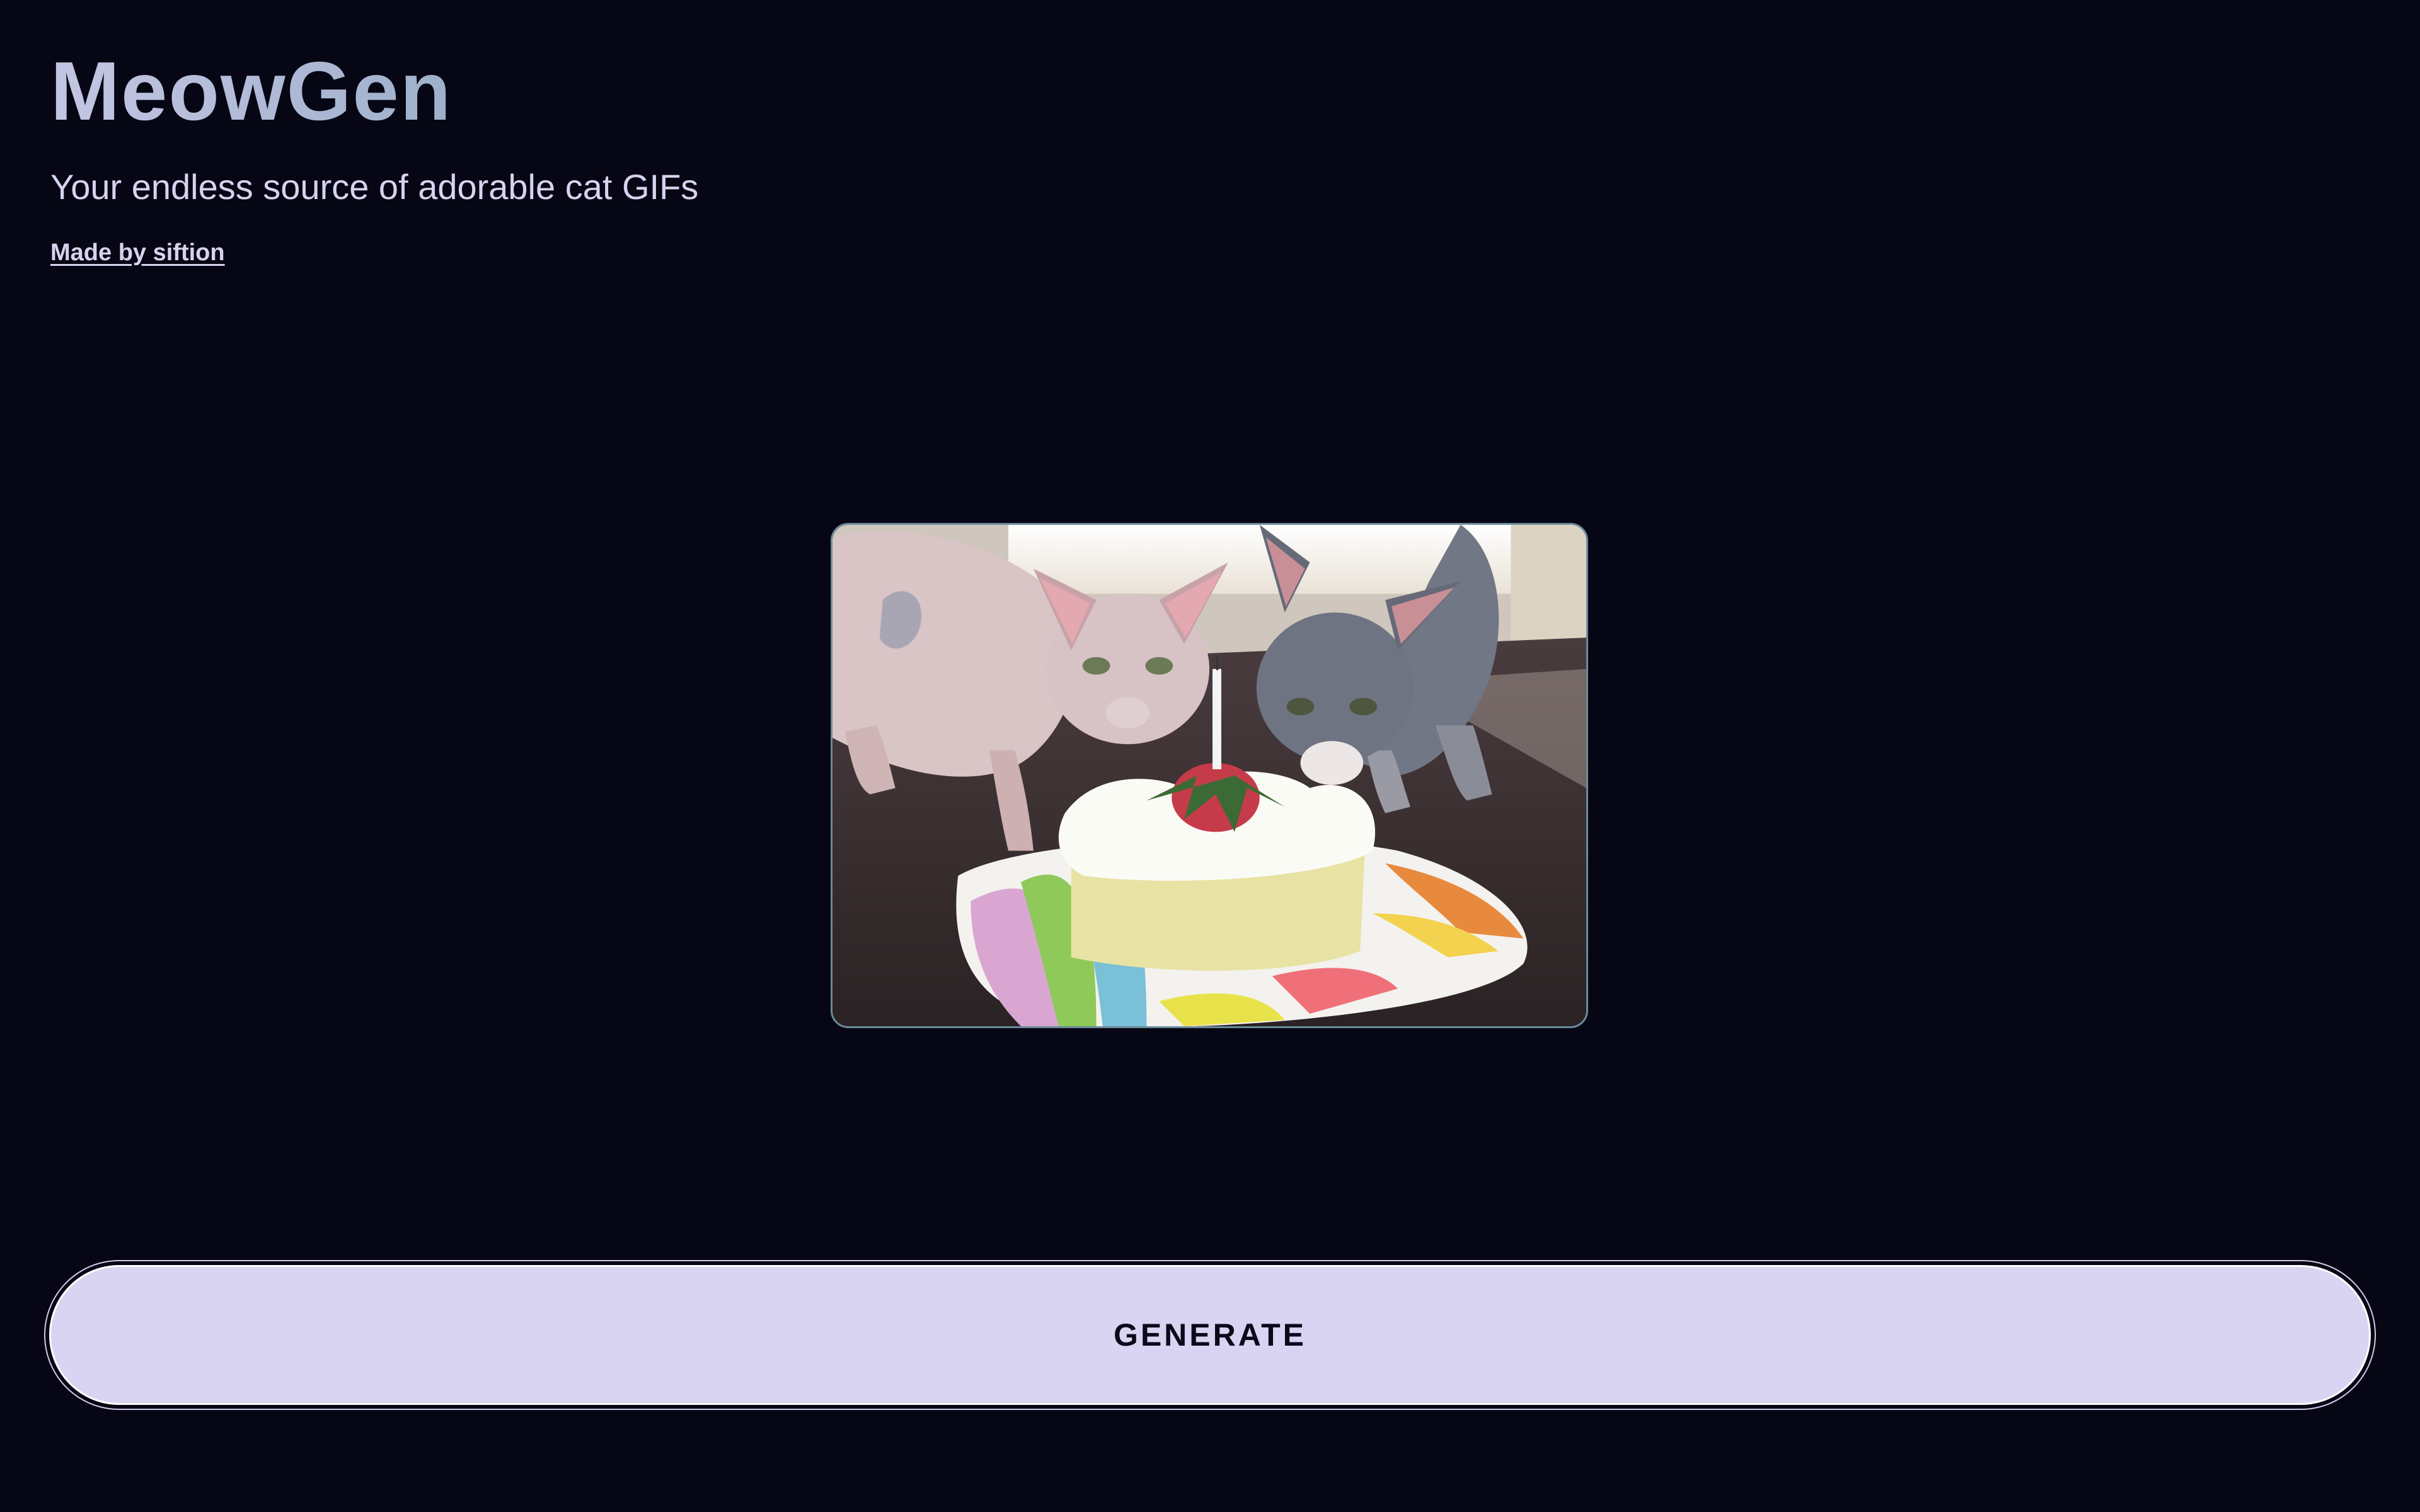 This screenshot has height=1512, width=2420. I want to click on app-title: MeowGen, so click(374, 91).